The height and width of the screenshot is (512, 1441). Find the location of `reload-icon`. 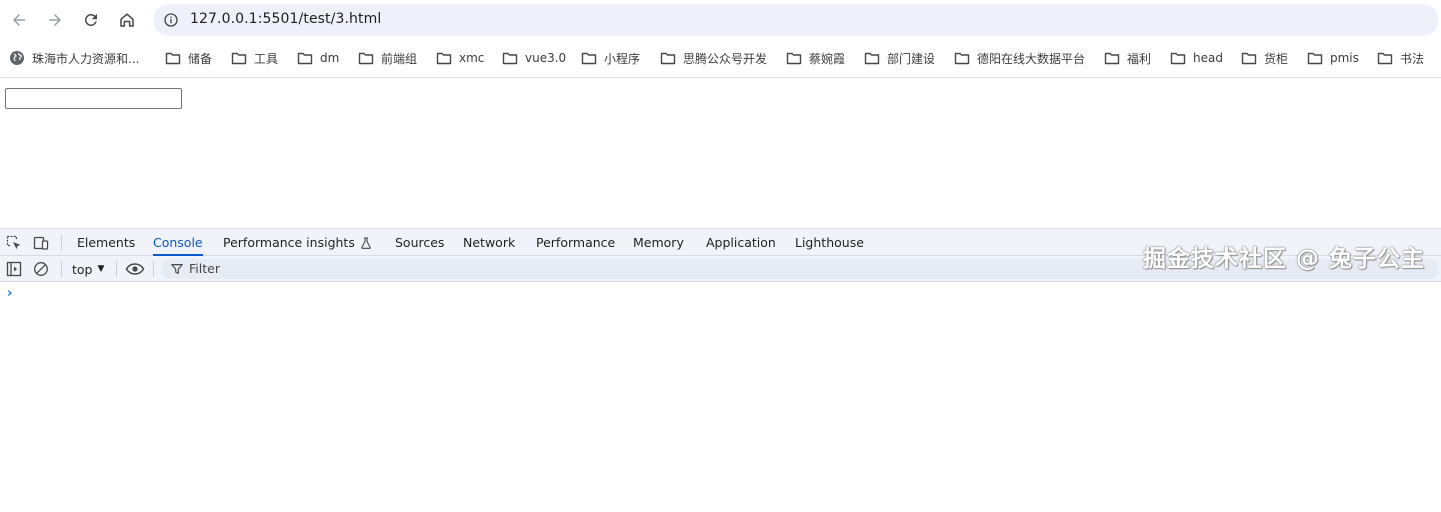

reload-icon is located at coordinates (90, 19).